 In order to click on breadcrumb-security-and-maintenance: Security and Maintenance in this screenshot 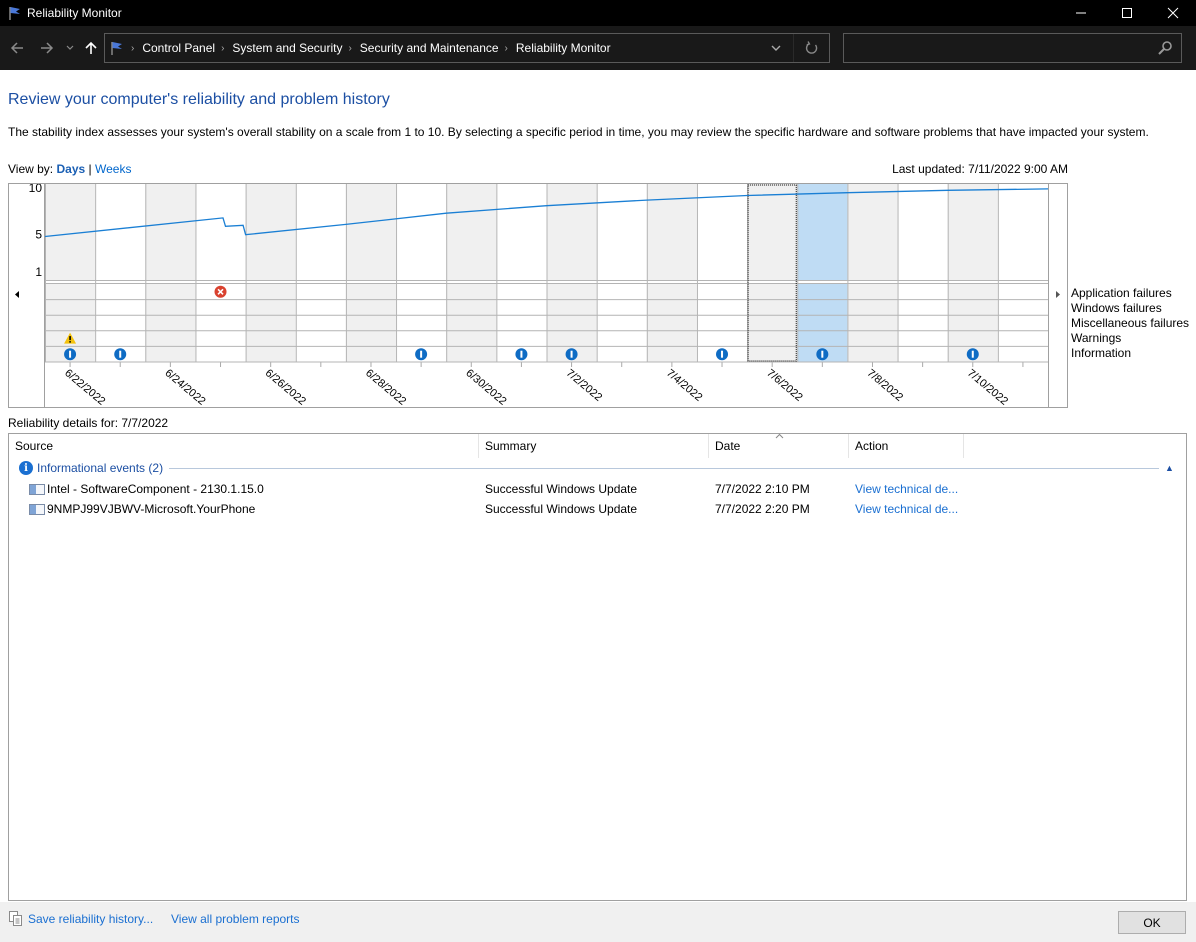, I will do `click(429, 48)`.